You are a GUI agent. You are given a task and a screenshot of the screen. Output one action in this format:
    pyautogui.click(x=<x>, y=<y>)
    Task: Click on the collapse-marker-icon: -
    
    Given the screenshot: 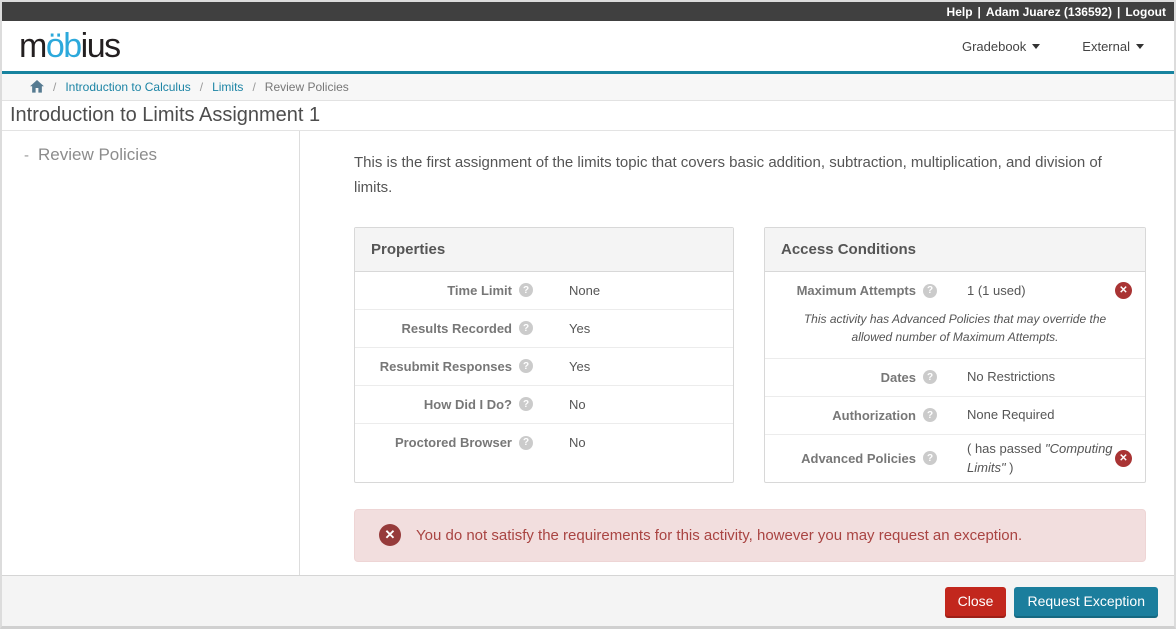 What is the action you would take?
    pyautogui.click(x=26, y=155)
    